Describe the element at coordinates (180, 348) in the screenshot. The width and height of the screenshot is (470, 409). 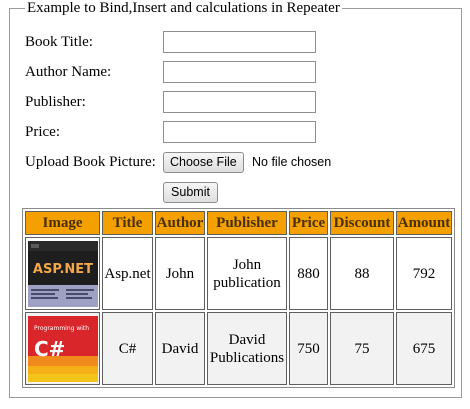
I see `book-author-cell: David` at that location.